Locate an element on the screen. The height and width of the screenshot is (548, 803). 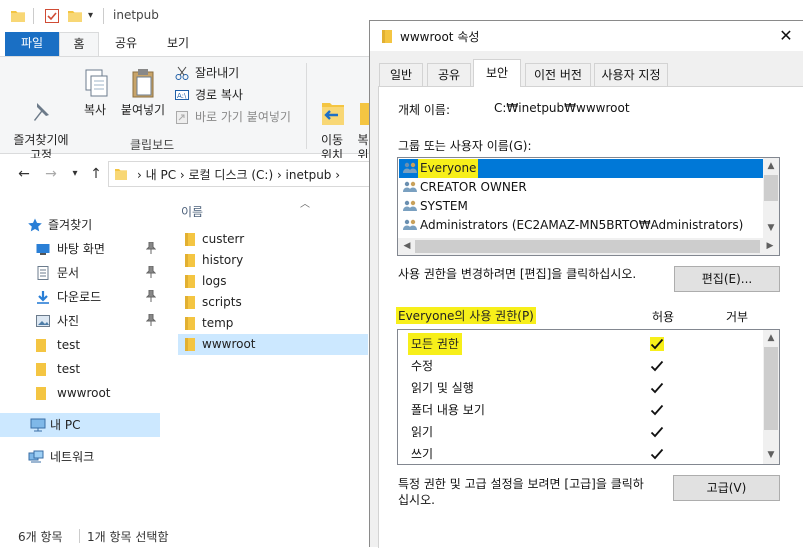
close-icon: ✕ is located at coordinates (786, 36).